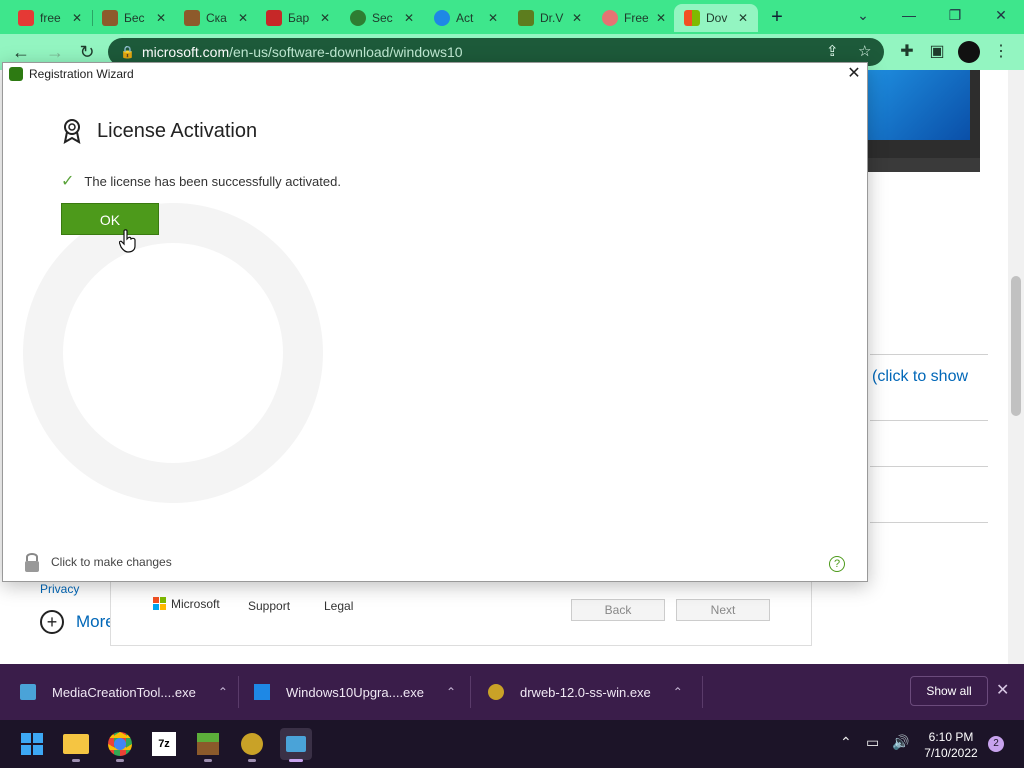 Image resolution: width=1024 pixels, height=768 pixels. What do you see at coordinates (863, 15) in the screenshot?
I see `tab-search-chevron-icon: ⌄` at bounding box center [863, 15].